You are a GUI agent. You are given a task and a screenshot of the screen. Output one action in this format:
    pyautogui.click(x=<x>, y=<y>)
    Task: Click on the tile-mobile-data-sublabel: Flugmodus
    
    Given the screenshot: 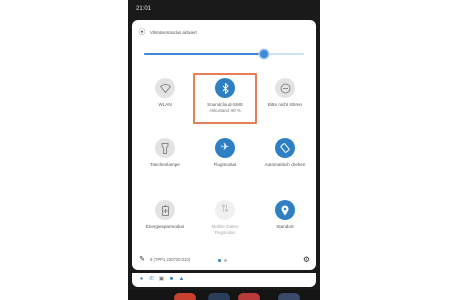 What is the action you would take?
    pyautogui.click(x=225, y=232)
    